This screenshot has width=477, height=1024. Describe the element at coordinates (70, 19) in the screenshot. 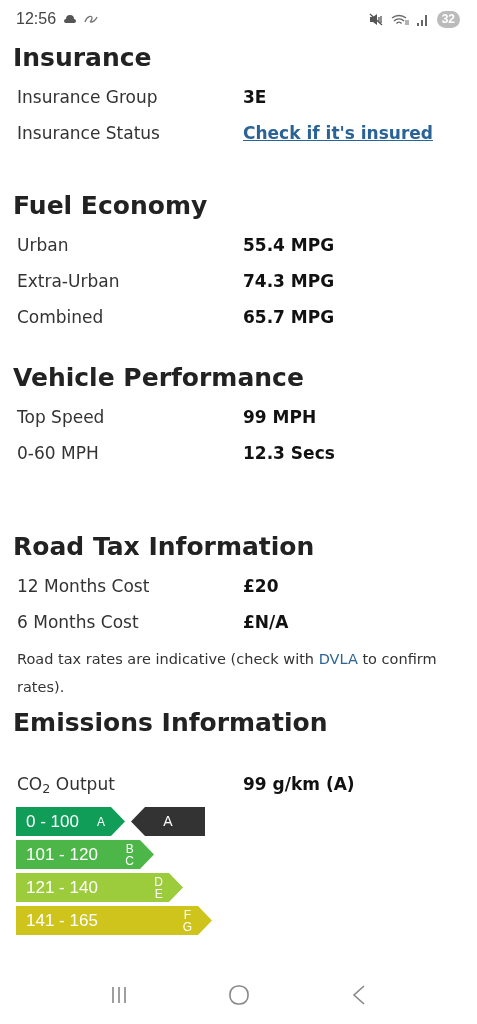

I see `cloud-icon` at that location.